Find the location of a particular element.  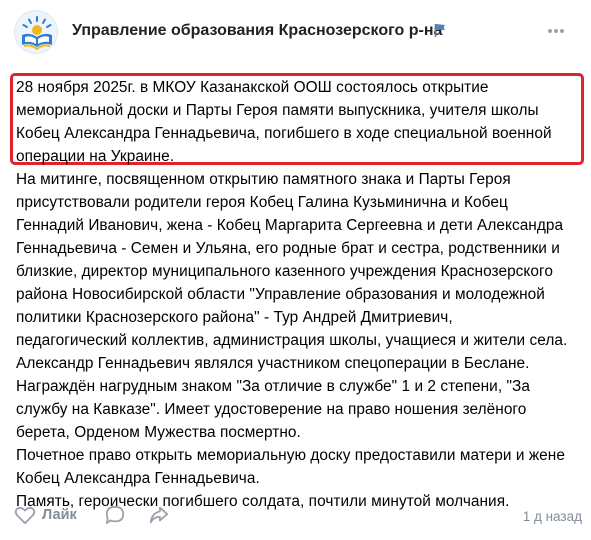

heart-icon is located at coordinates (25, 515).